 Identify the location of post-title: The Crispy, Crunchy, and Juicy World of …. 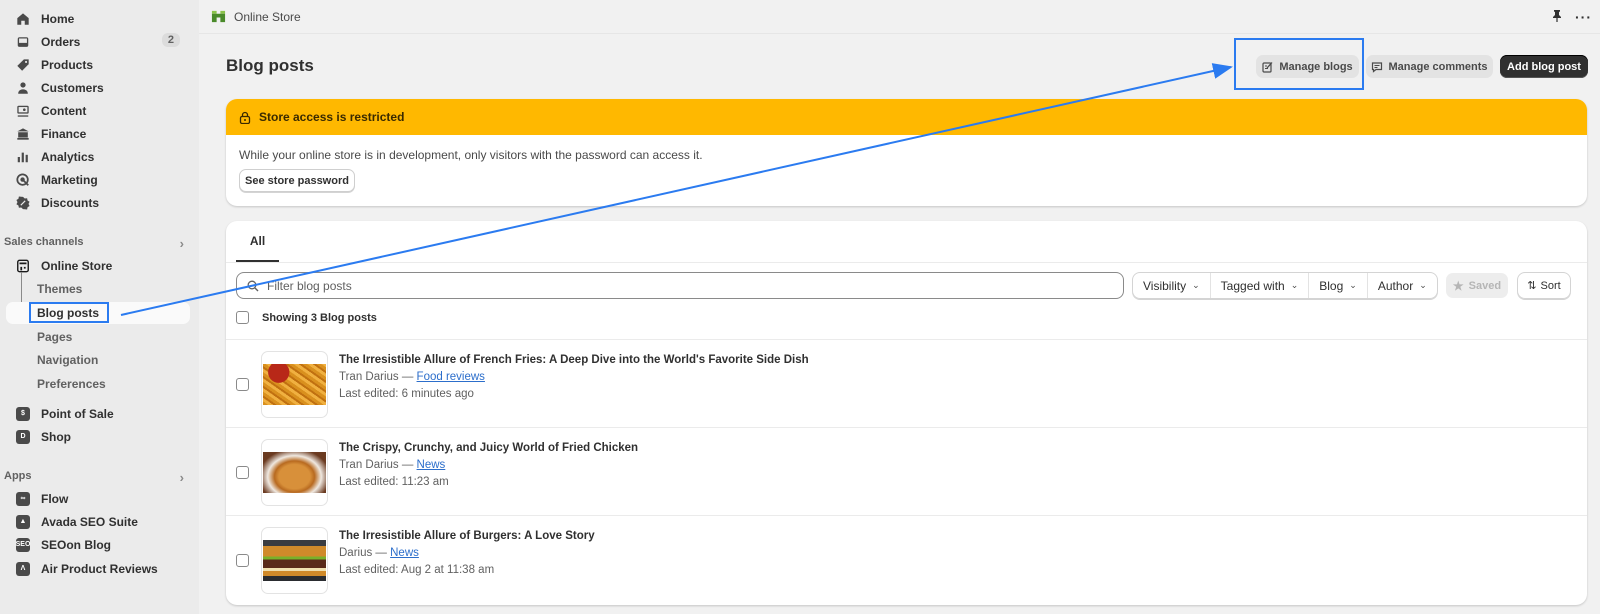
(488, 448).